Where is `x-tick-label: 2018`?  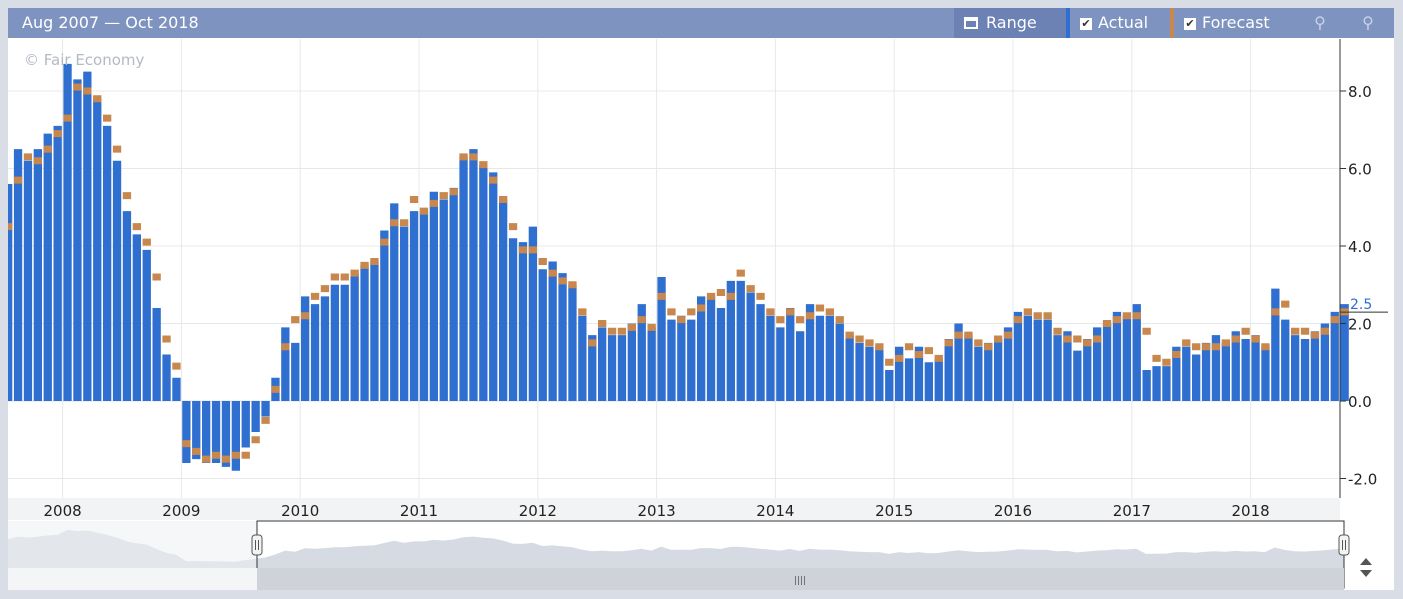 x-tick-label: 2018 is located at coordinates (1251, 511).